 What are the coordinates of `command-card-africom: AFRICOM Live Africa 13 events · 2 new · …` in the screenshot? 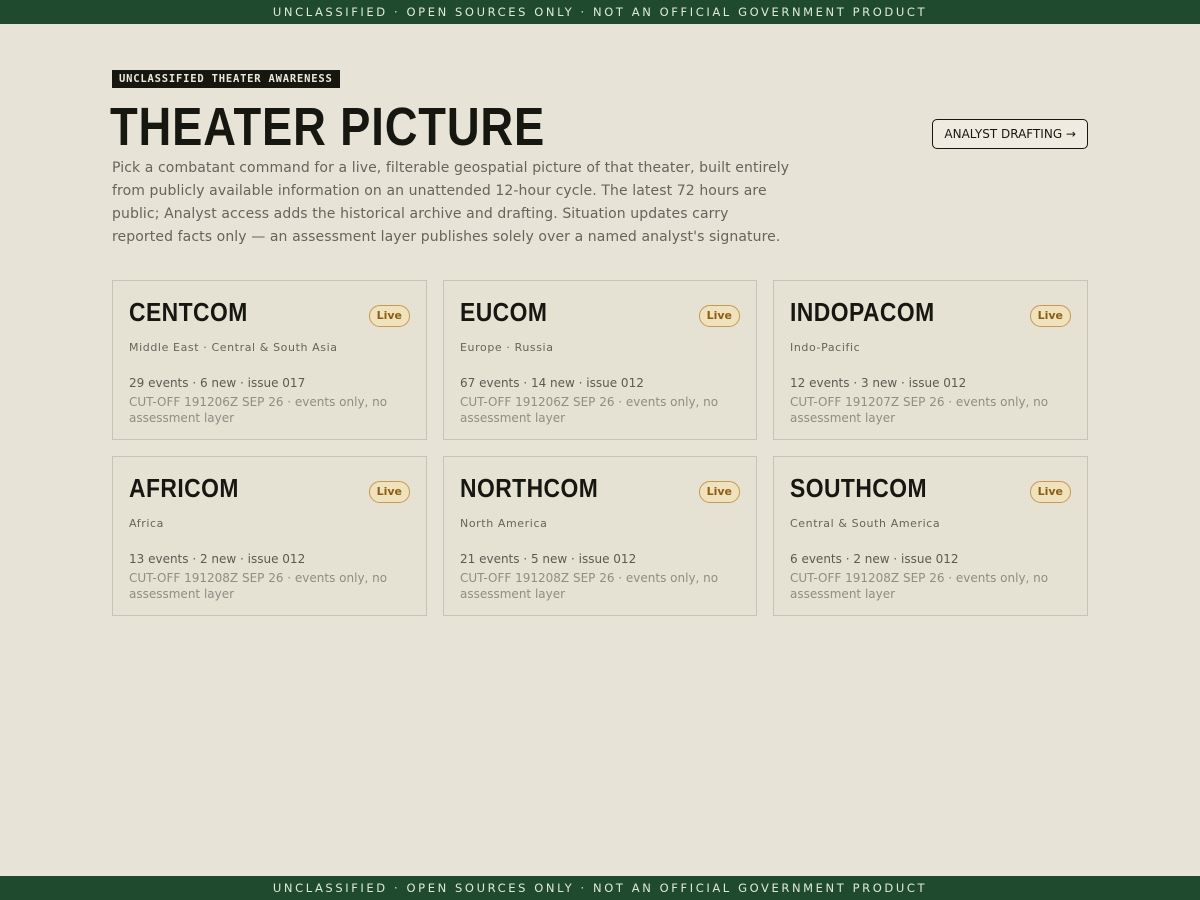 It's located at (269, 536).